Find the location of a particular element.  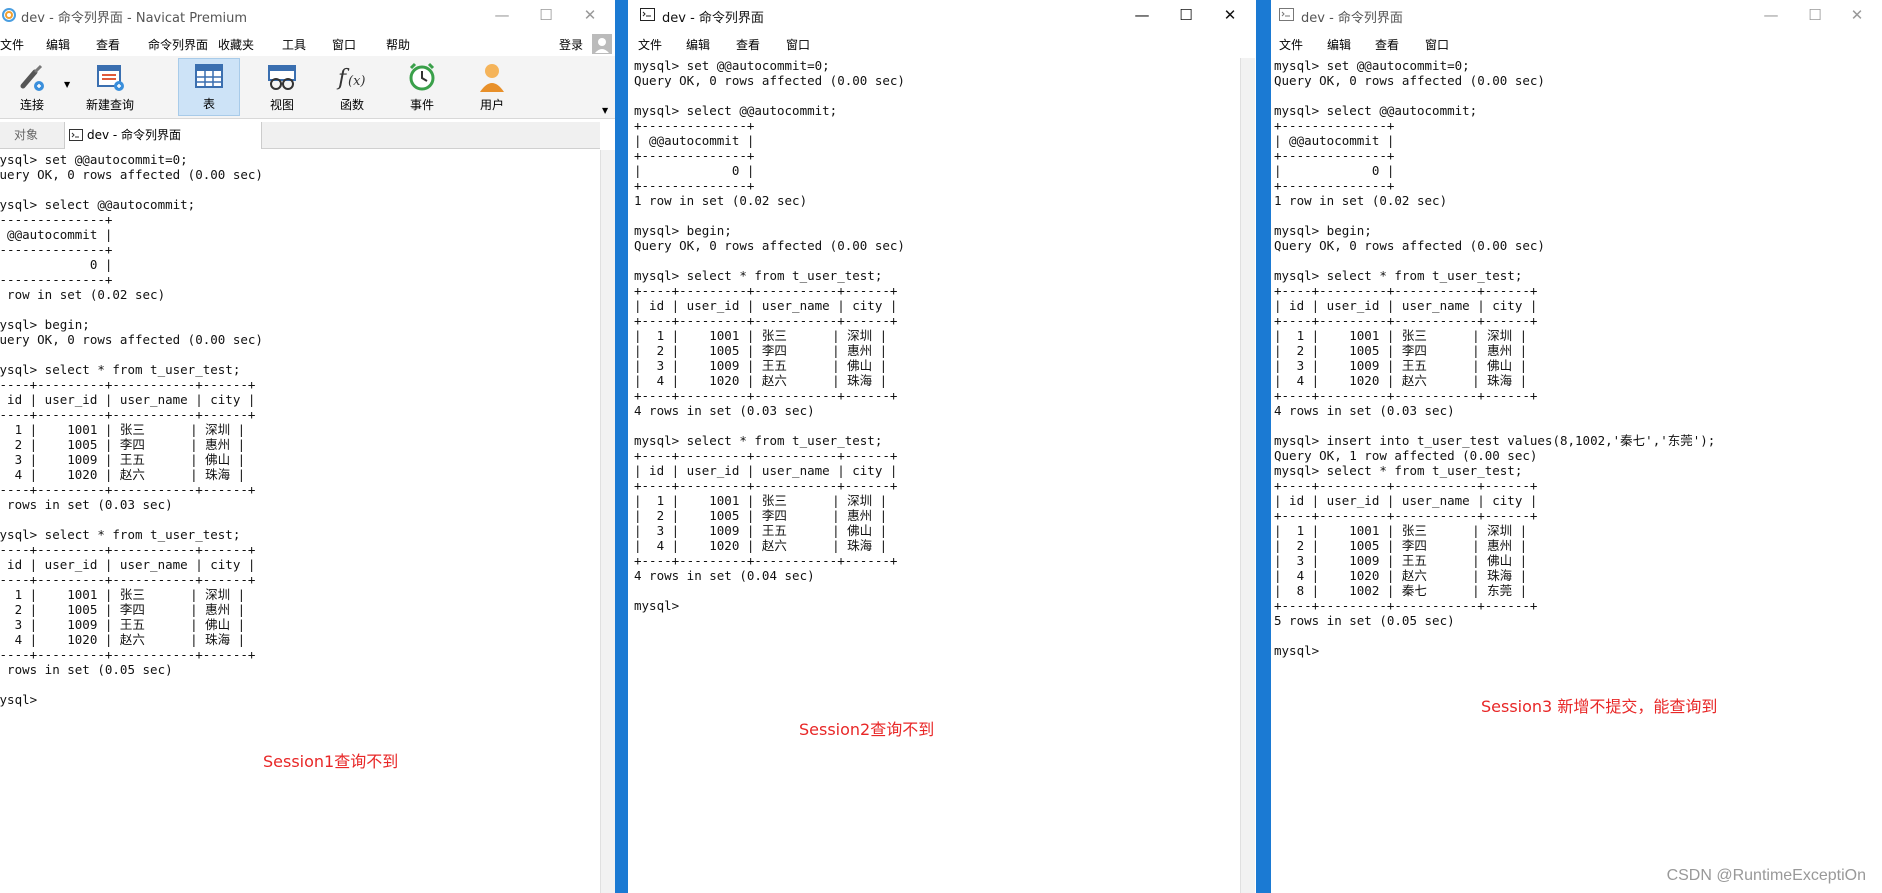

view-label: 视图 is located at coordinates (281, 105).